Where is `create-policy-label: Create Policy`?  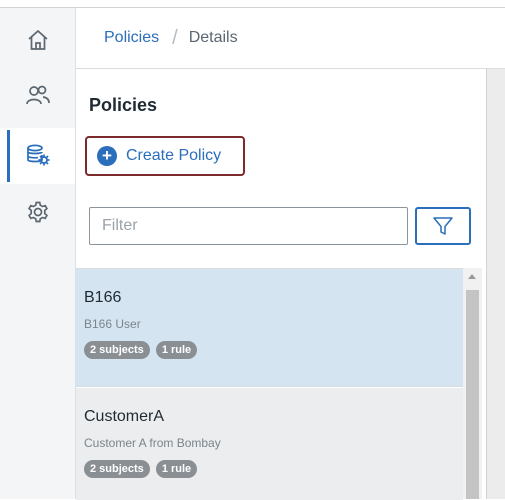
create-policy-label: Create Policy is located at coordinates (174, 155).